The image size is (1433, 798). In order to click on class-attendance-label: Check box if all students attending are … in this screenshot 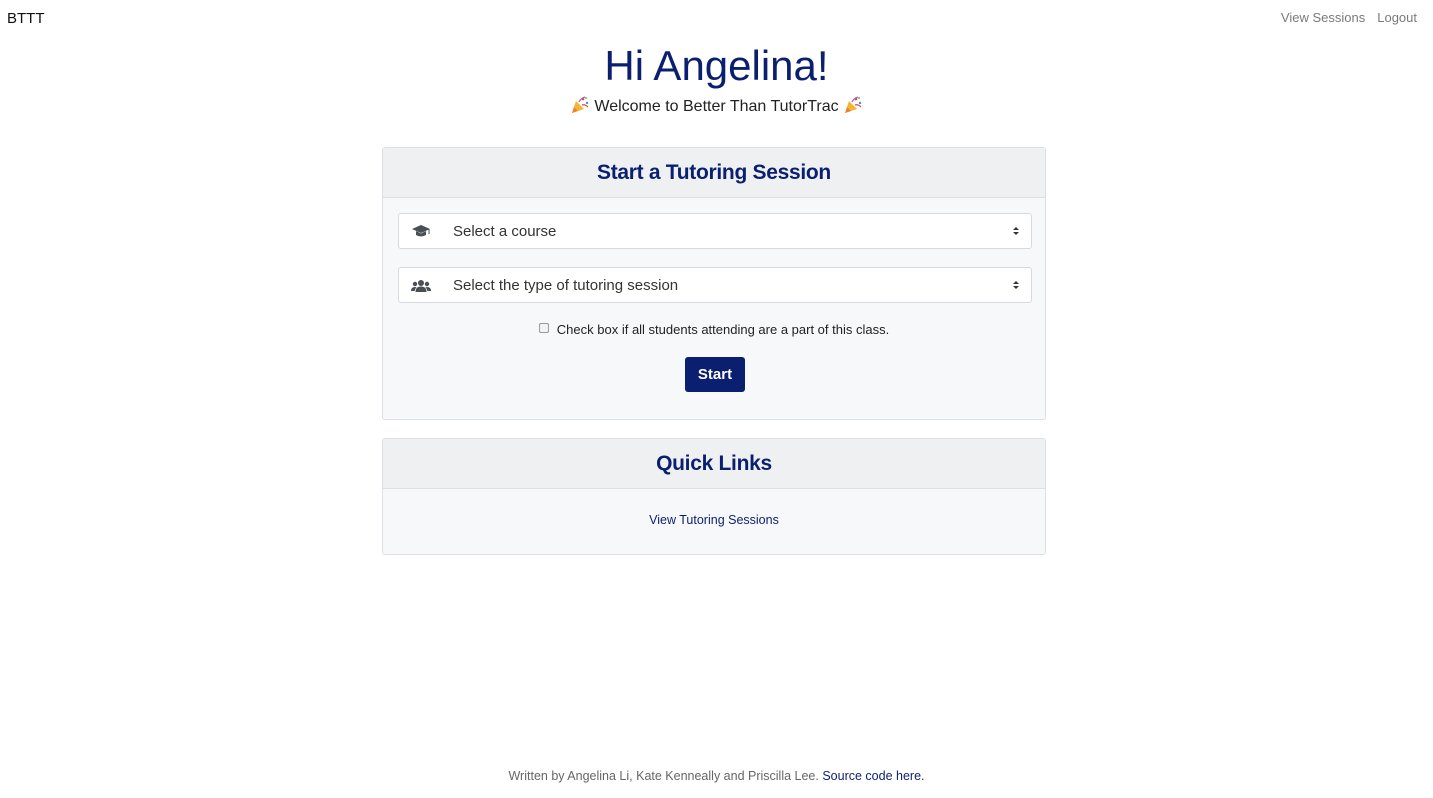, I will do `click(723, 329)`.